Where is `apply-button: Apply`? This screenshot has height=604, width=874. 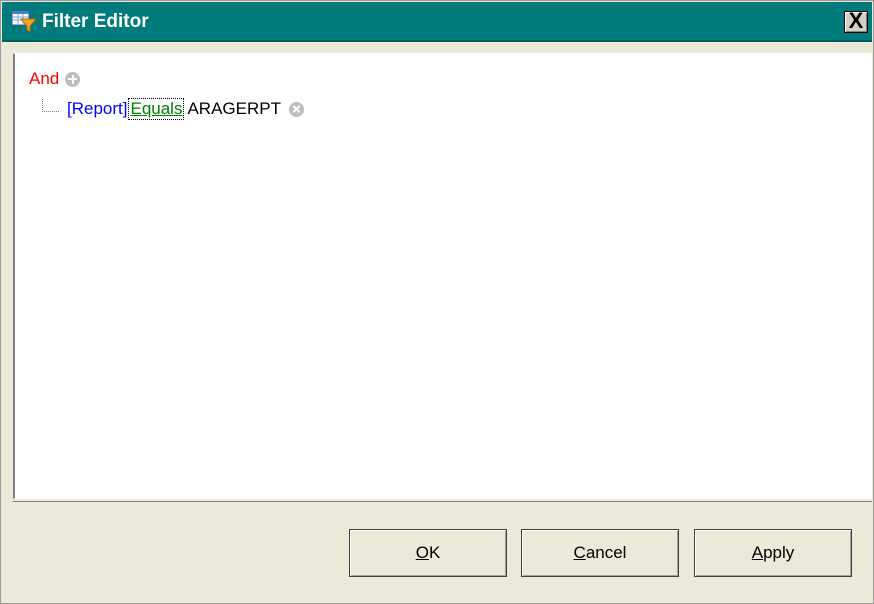 apply-button: Apply is located at coordinates (773, 553).